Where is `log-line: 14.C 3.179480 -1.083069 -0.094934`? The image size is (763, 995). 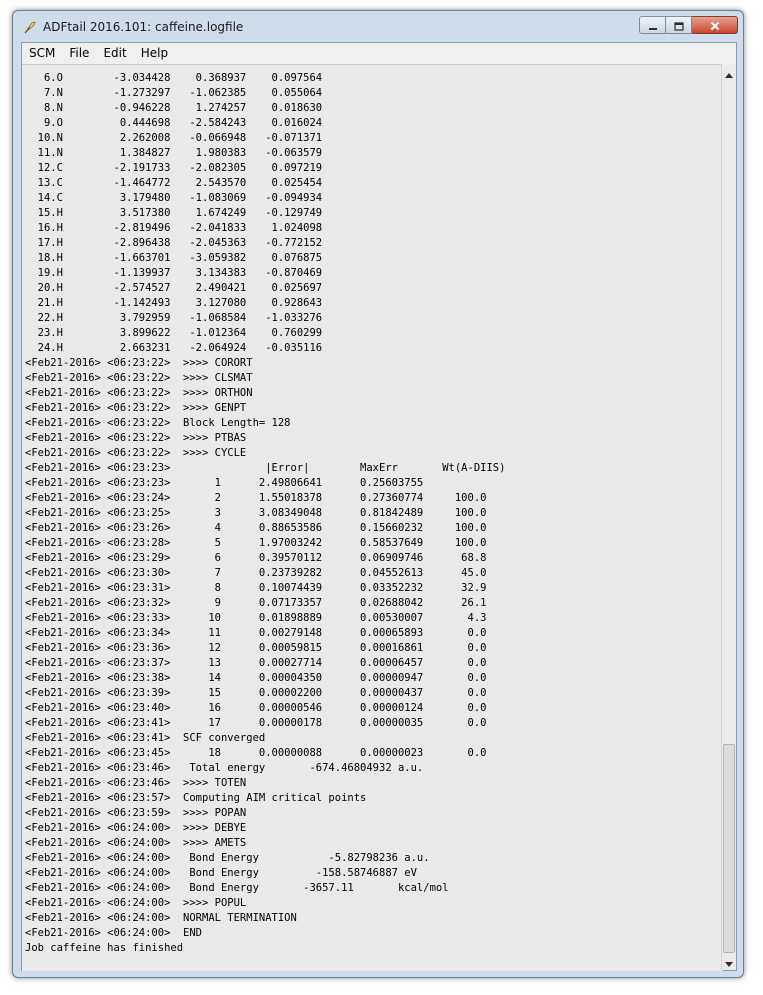
log-line: 14.C 3.179480 -1.083069 -0.094934 is located at coordinates (174, 198).